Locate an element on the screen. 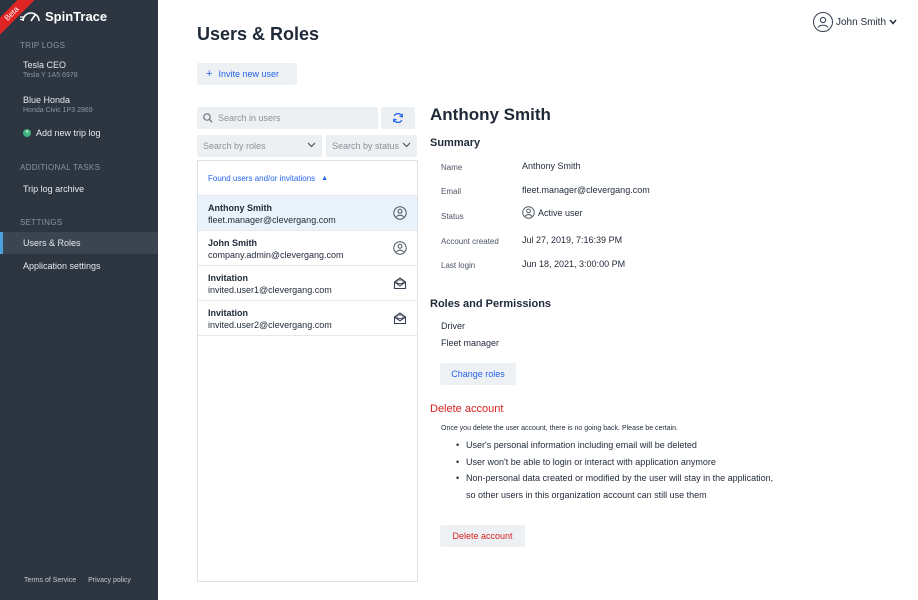 This screenshot has height=600, width=918. trip-name: Tesla CEO is located at coordinates (45, 65).